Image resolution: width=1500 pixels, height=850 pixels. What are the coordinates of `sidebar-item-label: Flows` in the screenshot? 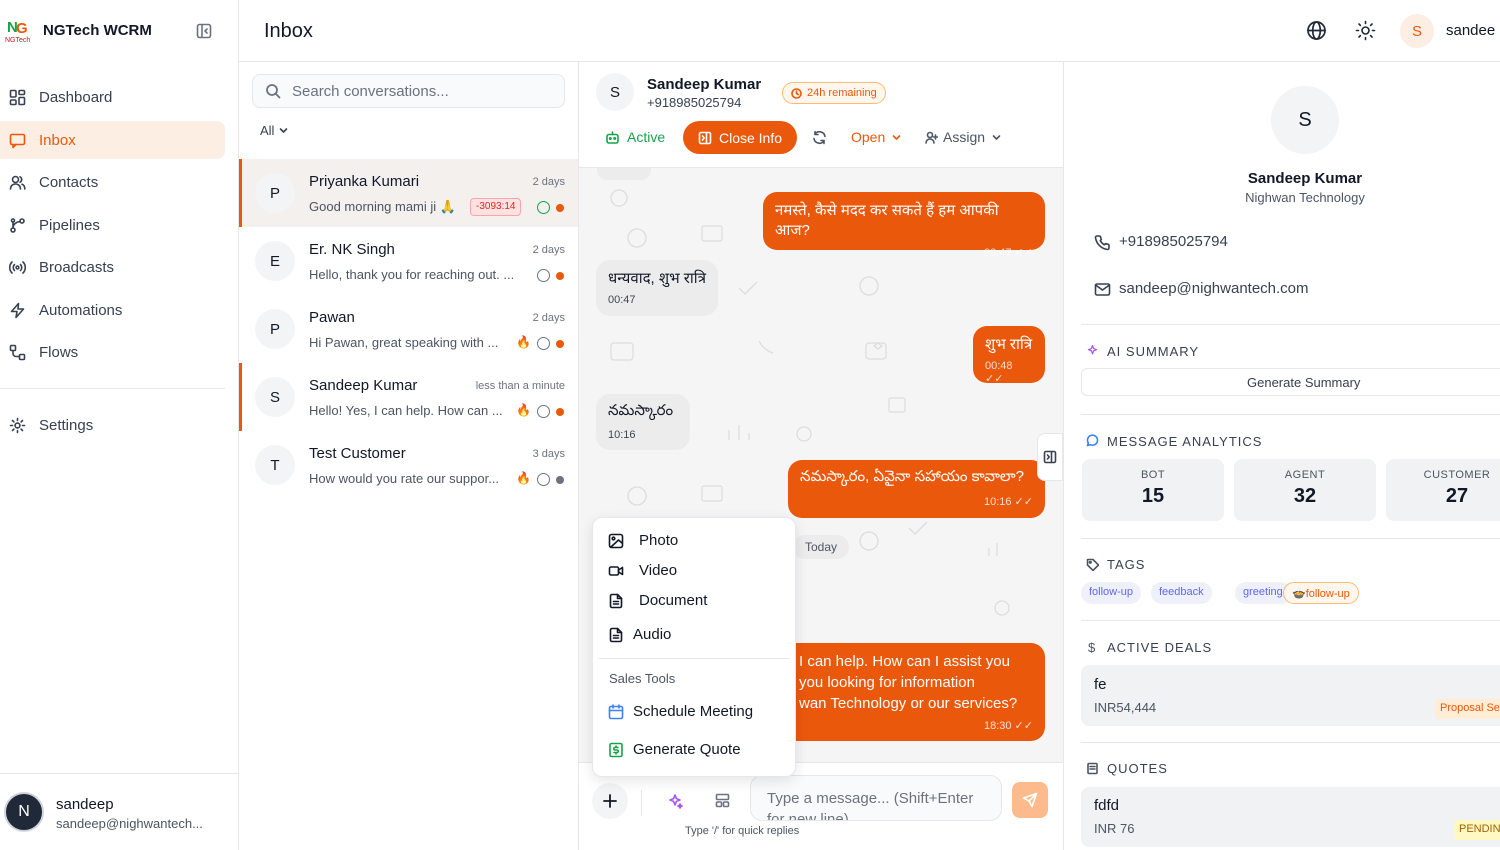 It's located at (59, 352).